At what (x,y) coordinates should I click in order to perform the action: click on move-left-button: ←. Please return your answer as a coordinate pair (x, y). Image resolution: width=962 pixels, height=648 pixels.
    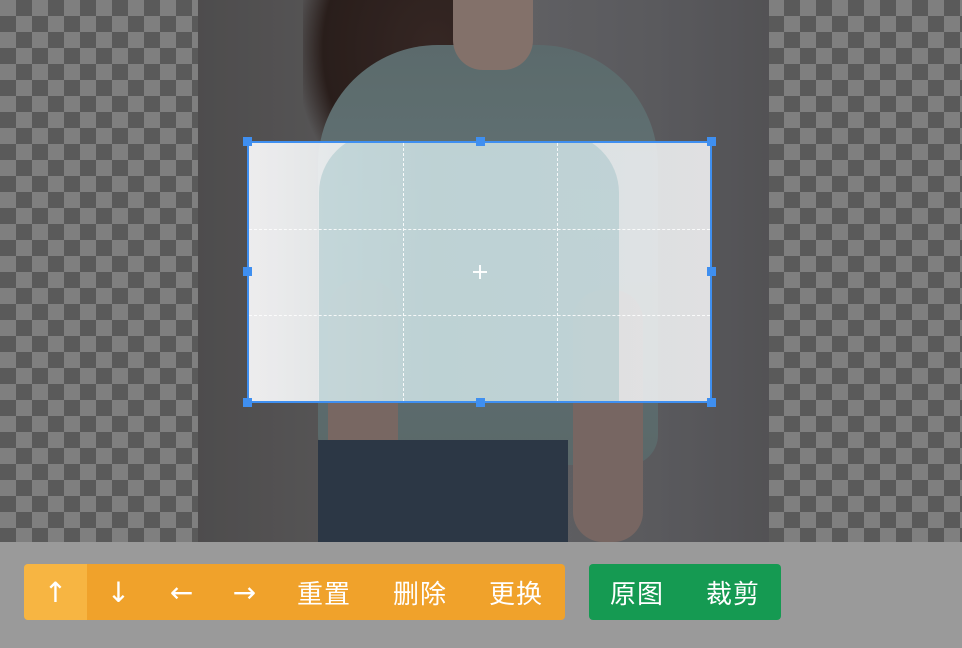
    Looking at the image, I should click on (181, 592).